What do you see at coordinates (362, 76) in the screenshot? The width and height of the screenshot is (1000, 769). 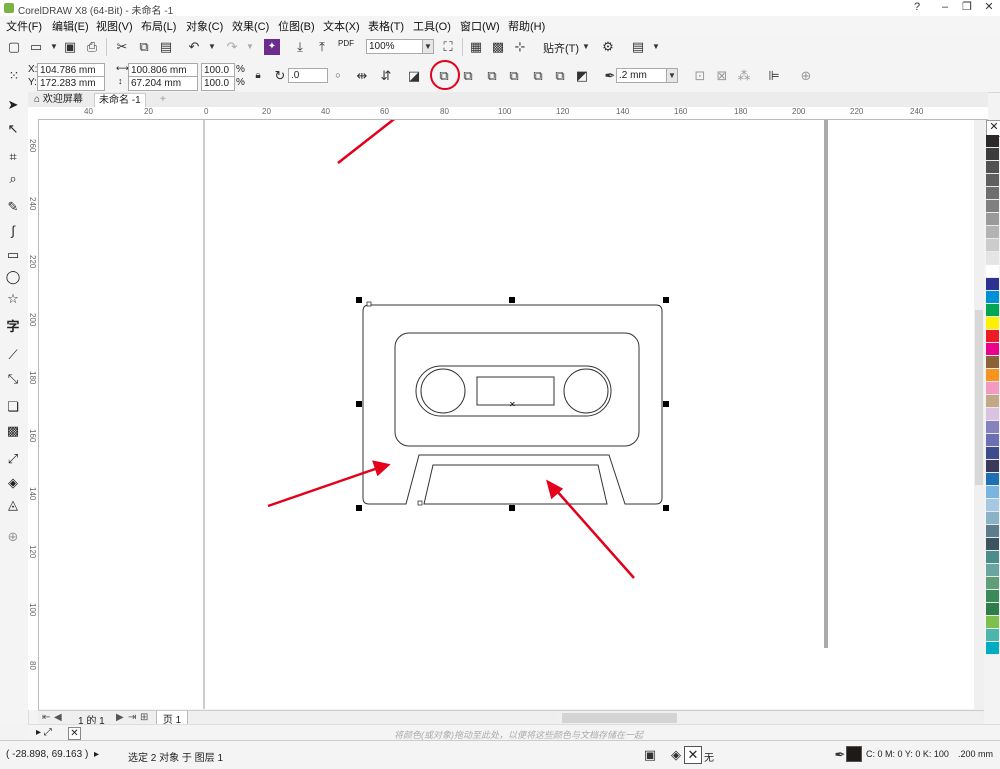 I see `mirror-horizontal-icon: ⇹` at bounding box center [362, 76].